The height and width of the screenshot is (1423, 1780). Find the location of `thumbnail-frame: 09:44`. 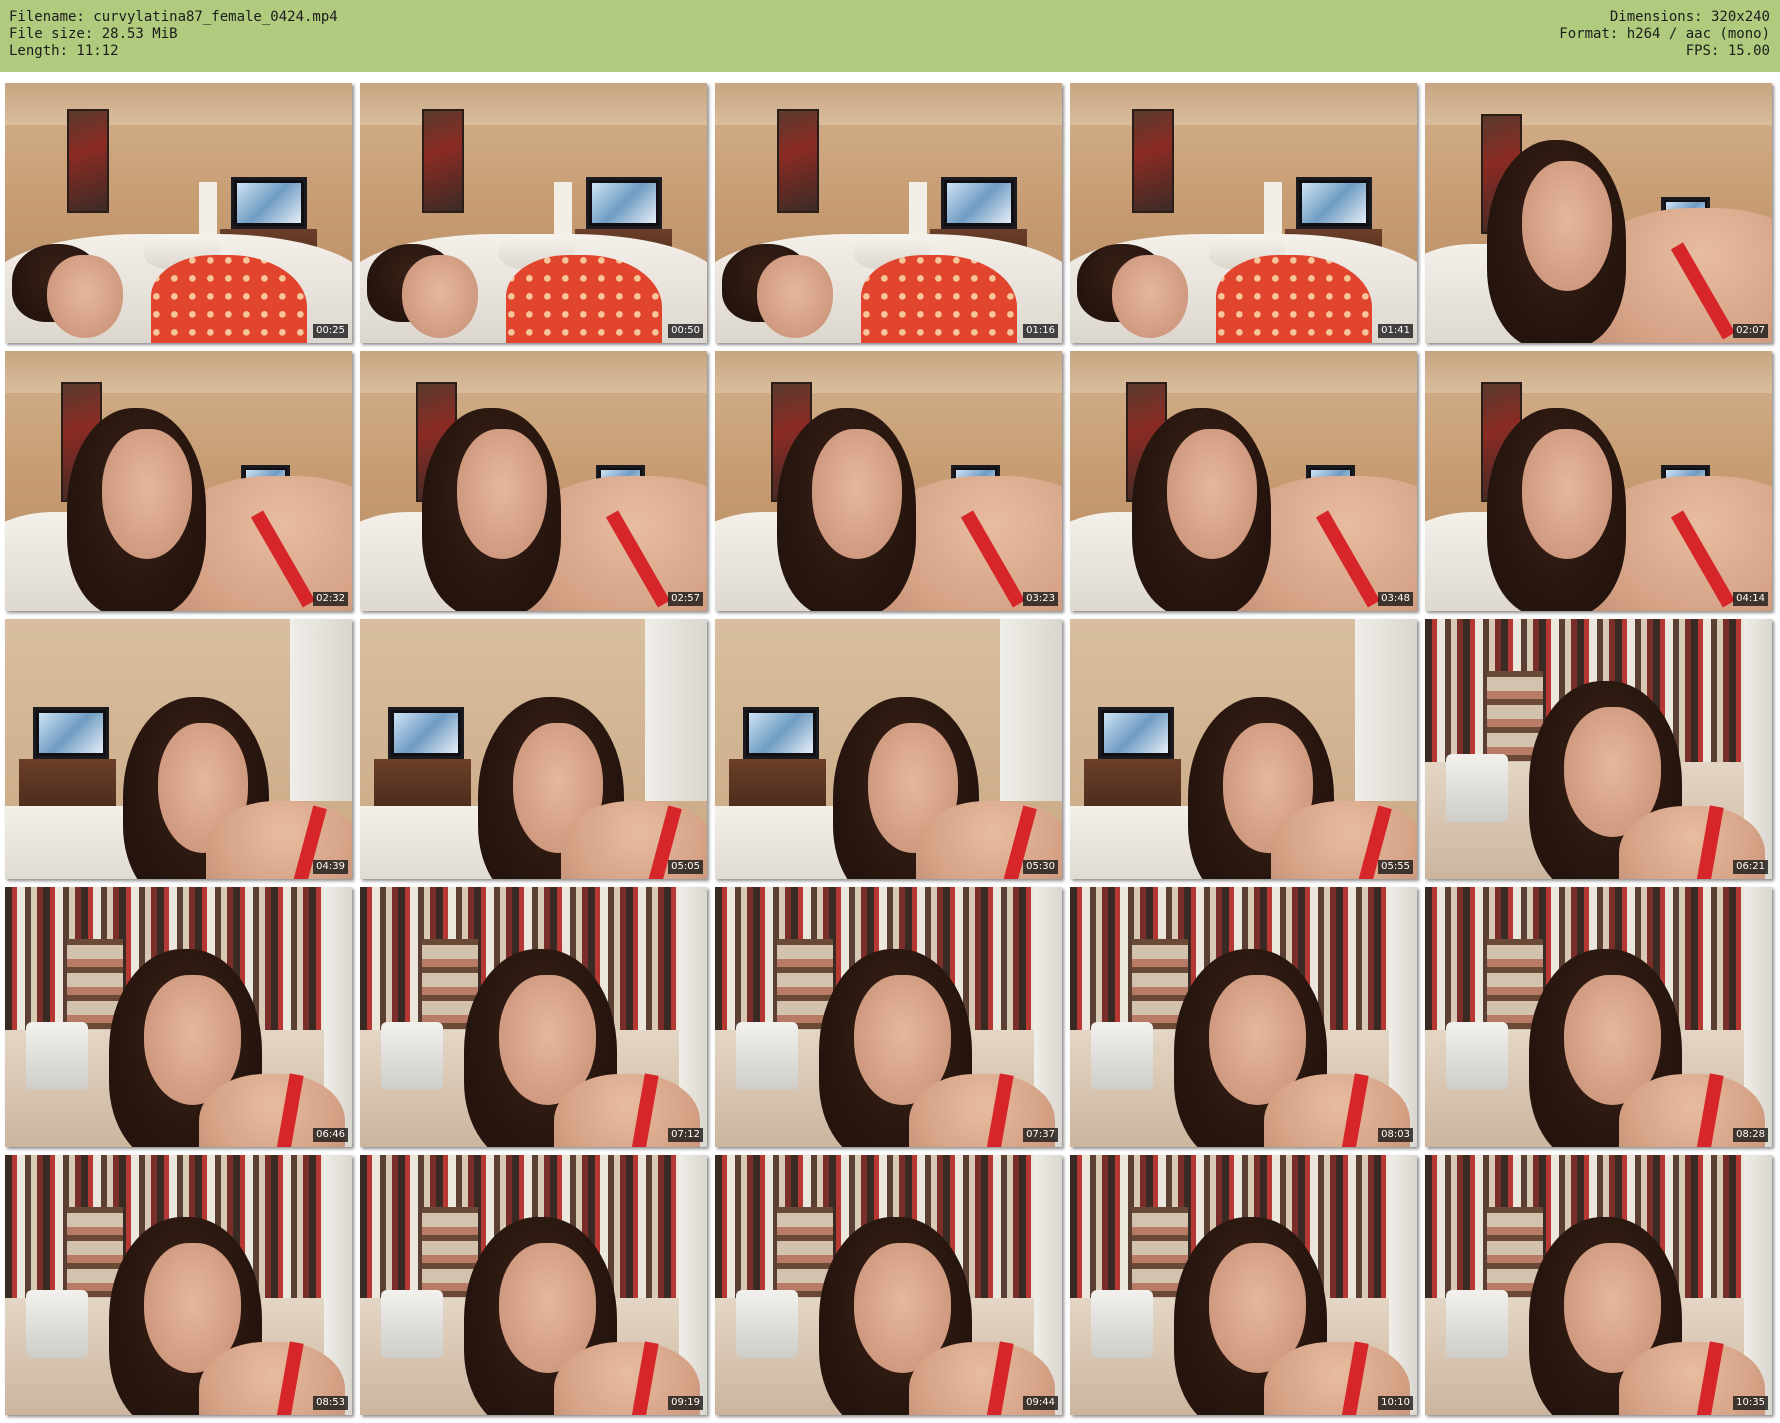

thumbnail-frame: 09:44 is located at coordinates (888, 1285).